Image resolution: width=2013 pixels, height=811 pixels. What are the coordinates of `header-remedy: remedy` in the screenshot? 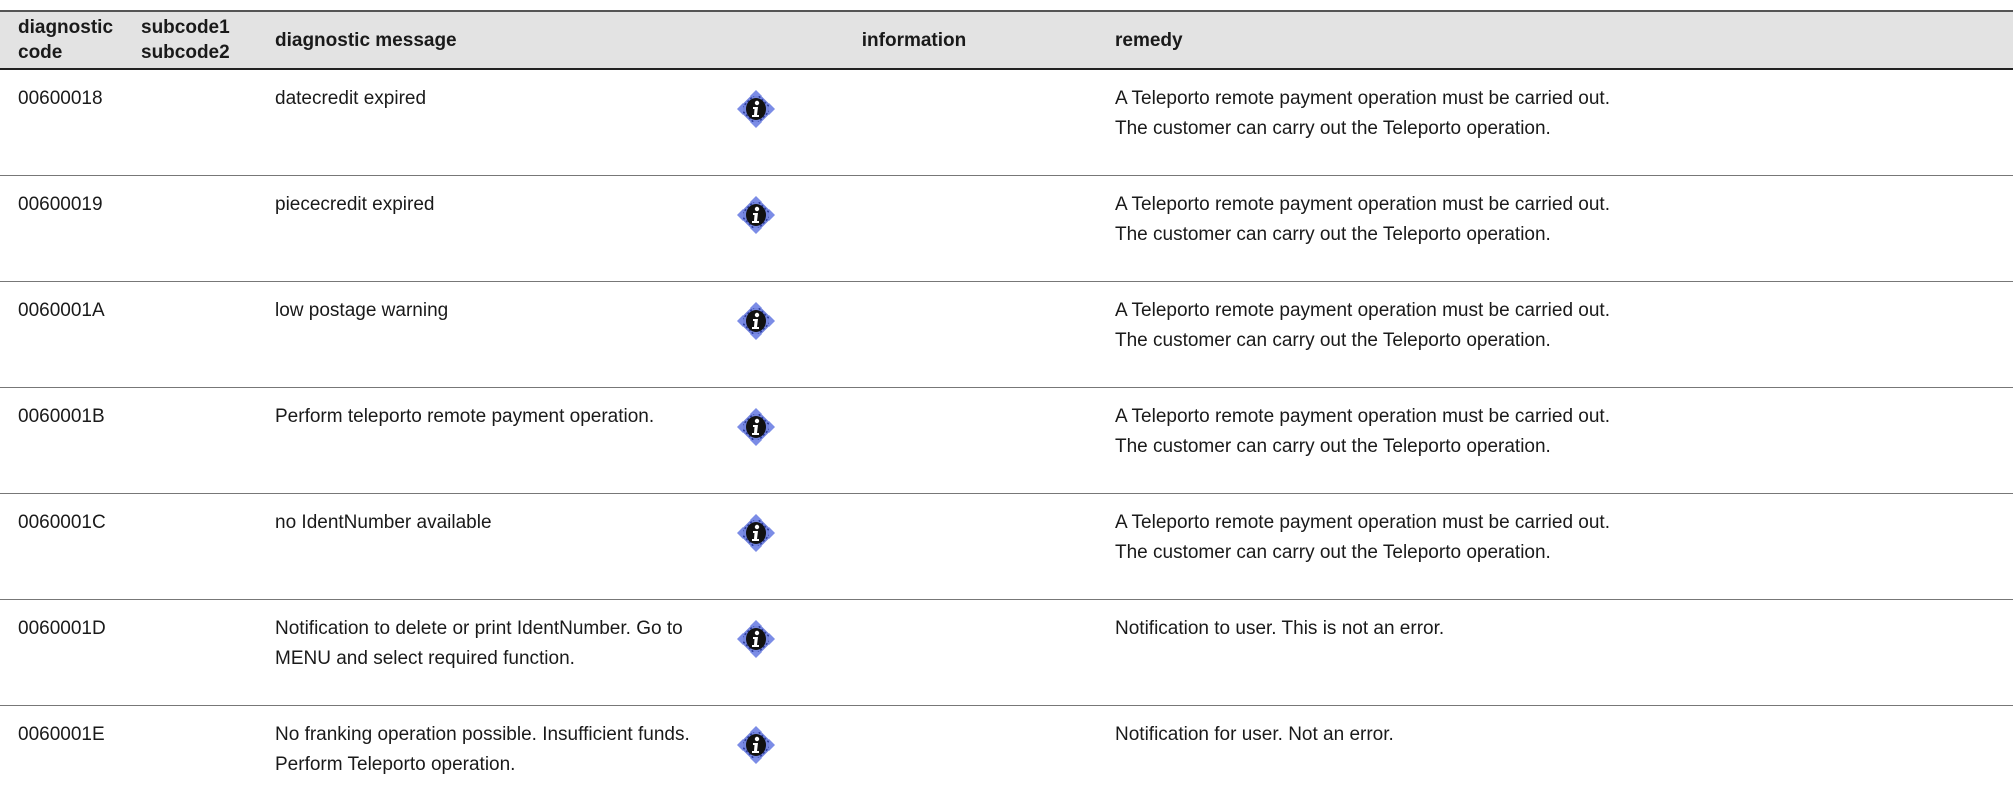 It's located at (1562, 40).